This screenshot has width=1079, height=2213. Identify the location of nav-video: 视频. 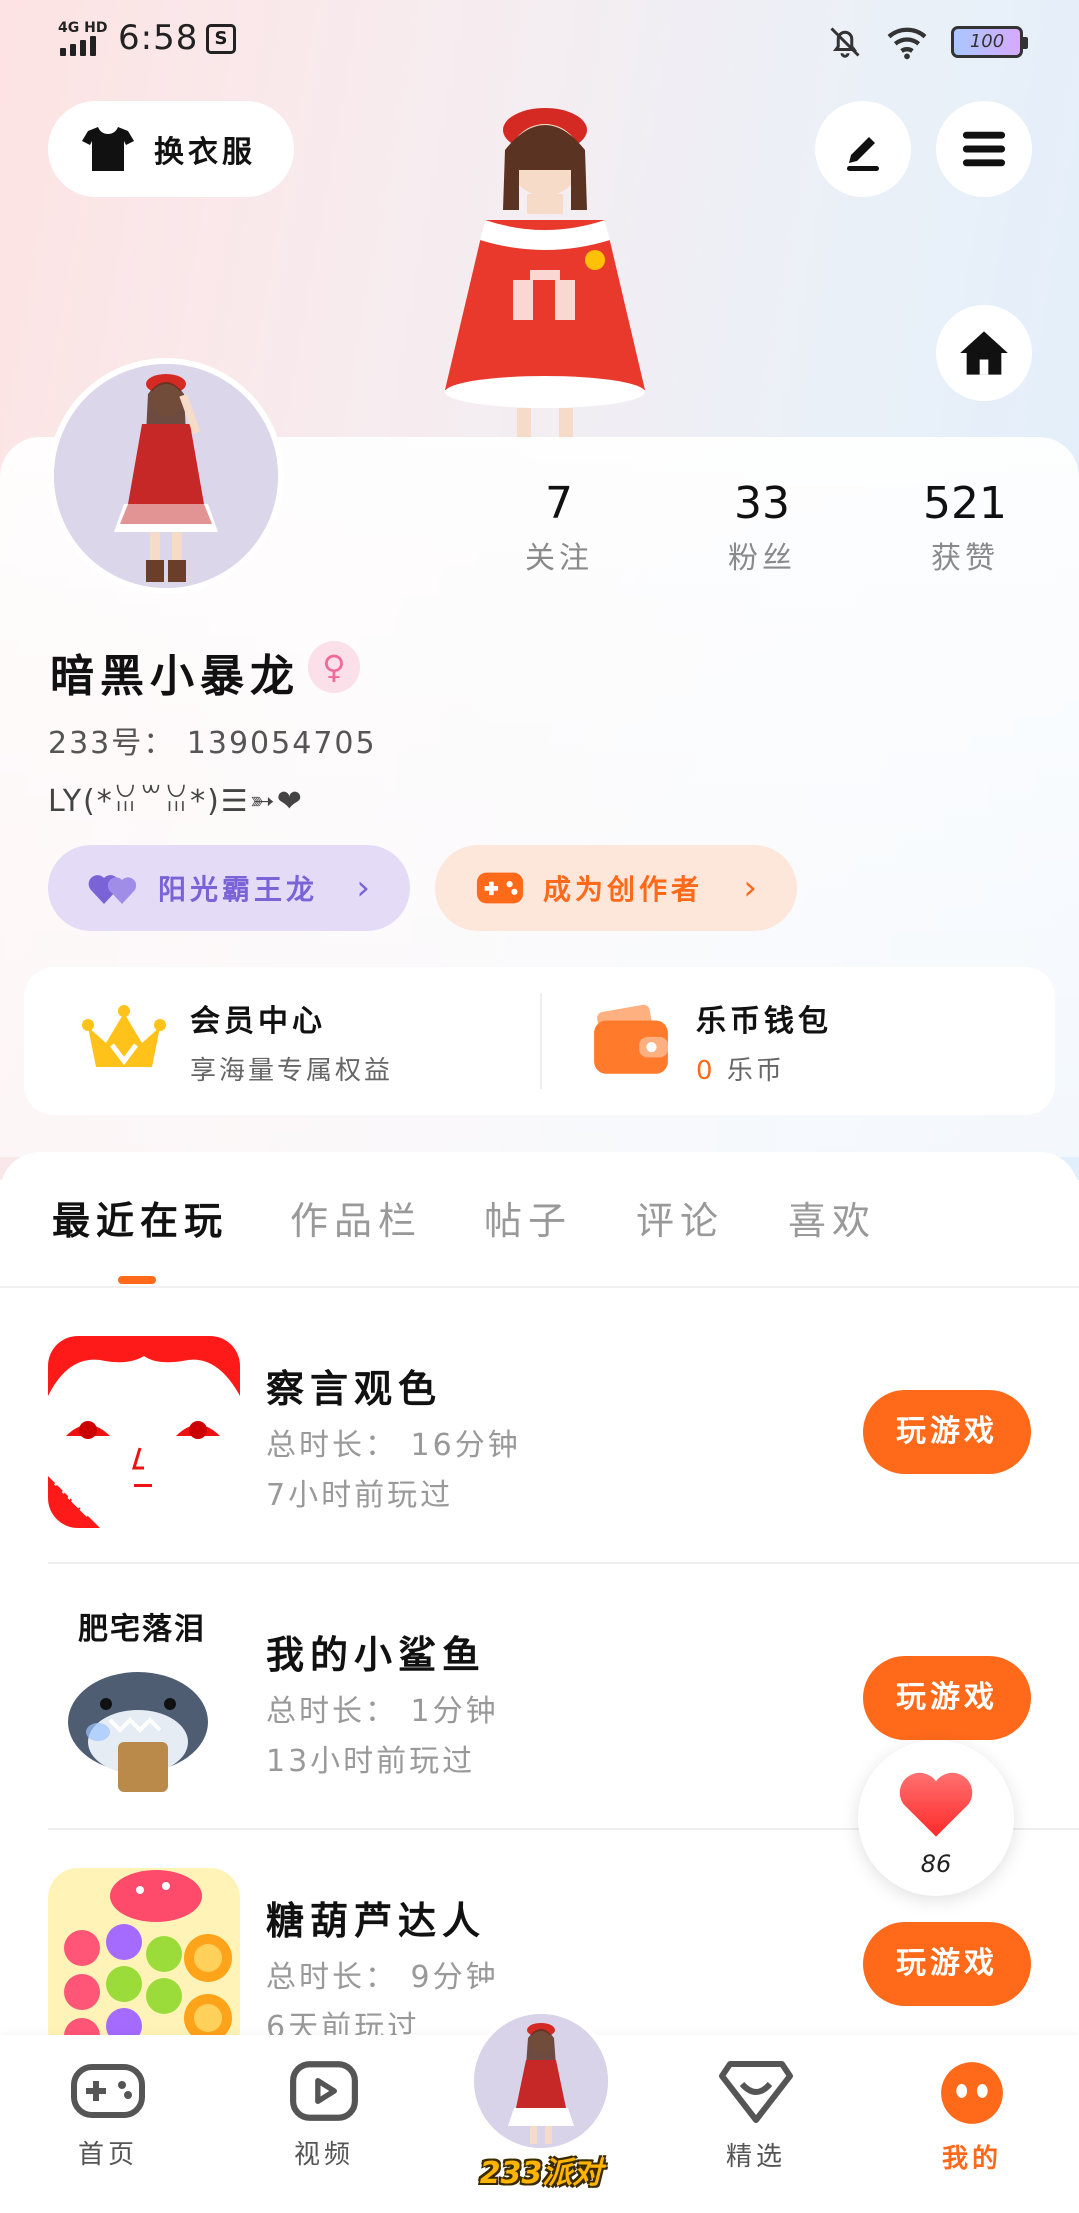
(324, 2115).